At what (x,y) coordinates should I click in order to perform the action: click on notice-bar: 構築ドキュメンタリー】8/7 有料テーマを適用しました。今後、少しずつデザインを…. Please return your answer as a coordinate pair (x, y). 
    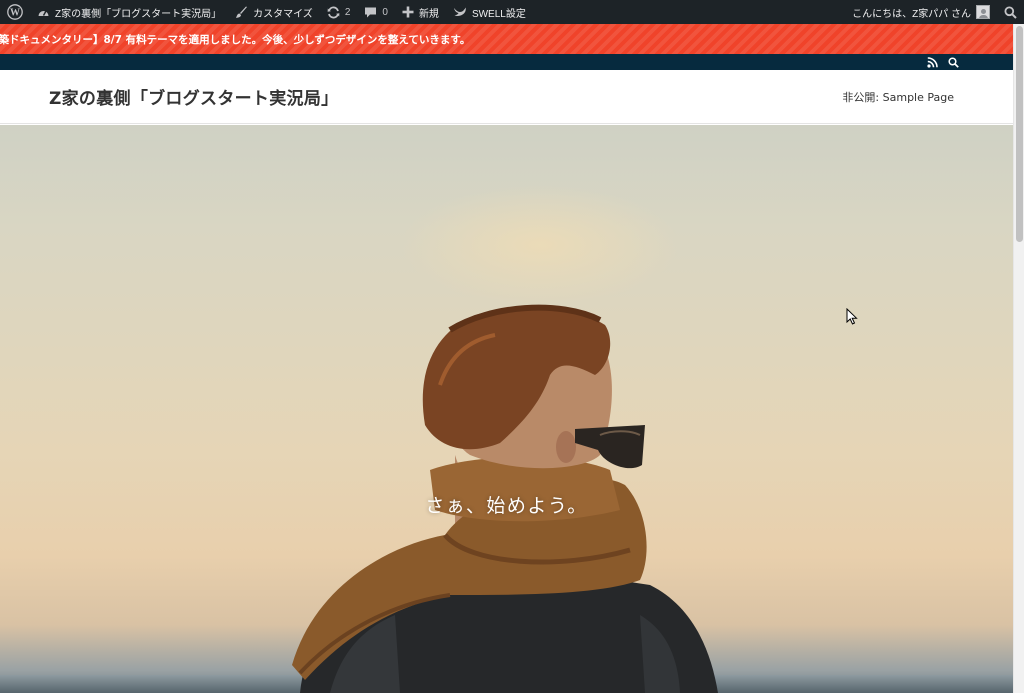
    Looking at the image, I should click on (506, 39).